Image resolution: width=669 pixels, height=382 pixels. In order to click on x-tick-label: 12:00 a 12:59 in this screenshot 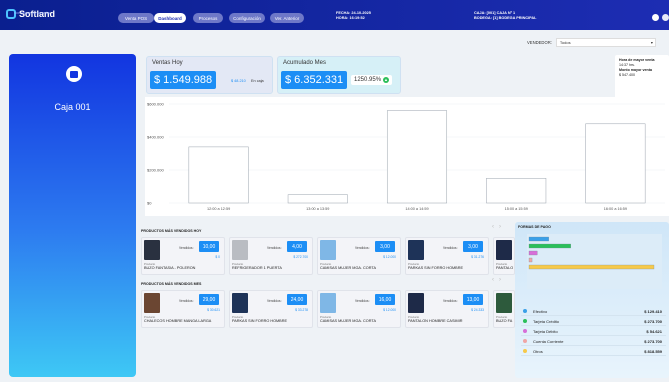, I will do `click(218, 209)`.